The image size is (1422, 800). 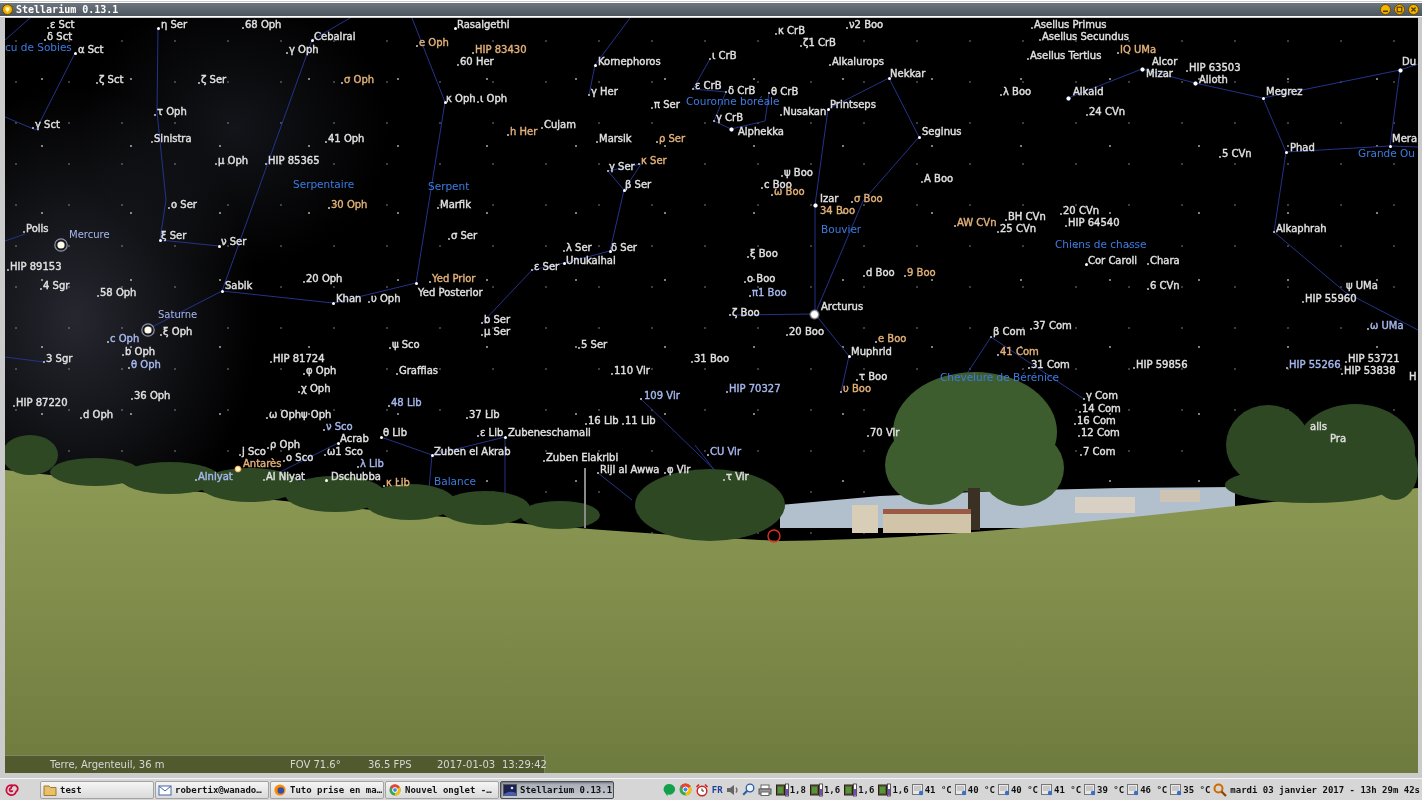 What do you see at coordinates (497, 319) in the screenshot?
I see `star-label: b Ser` at bounding box center [497, 319].